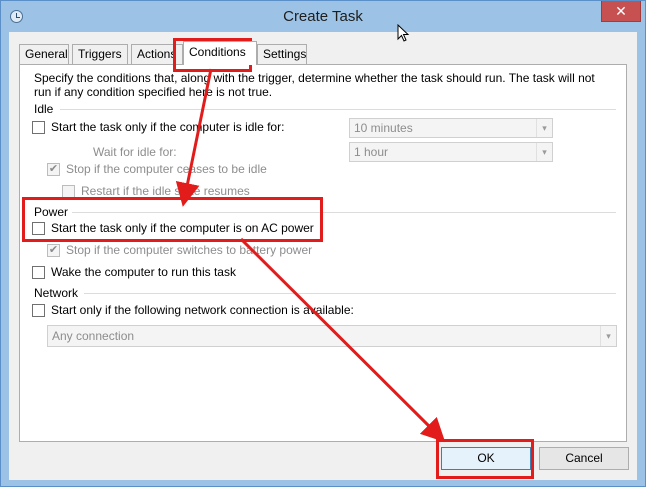 This screenshot has width=646, height=487. Describe the element at coordinates (56, 293) in the screenshot. I see `network-group-label: Network` at that location.